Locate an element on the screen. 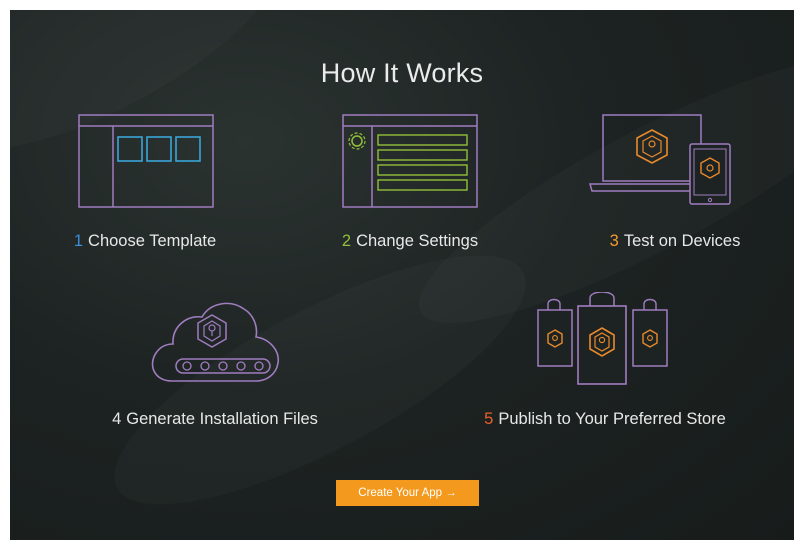 This screenshot has height=546, width=804. devices-icon is located at coordinates (660, 159).